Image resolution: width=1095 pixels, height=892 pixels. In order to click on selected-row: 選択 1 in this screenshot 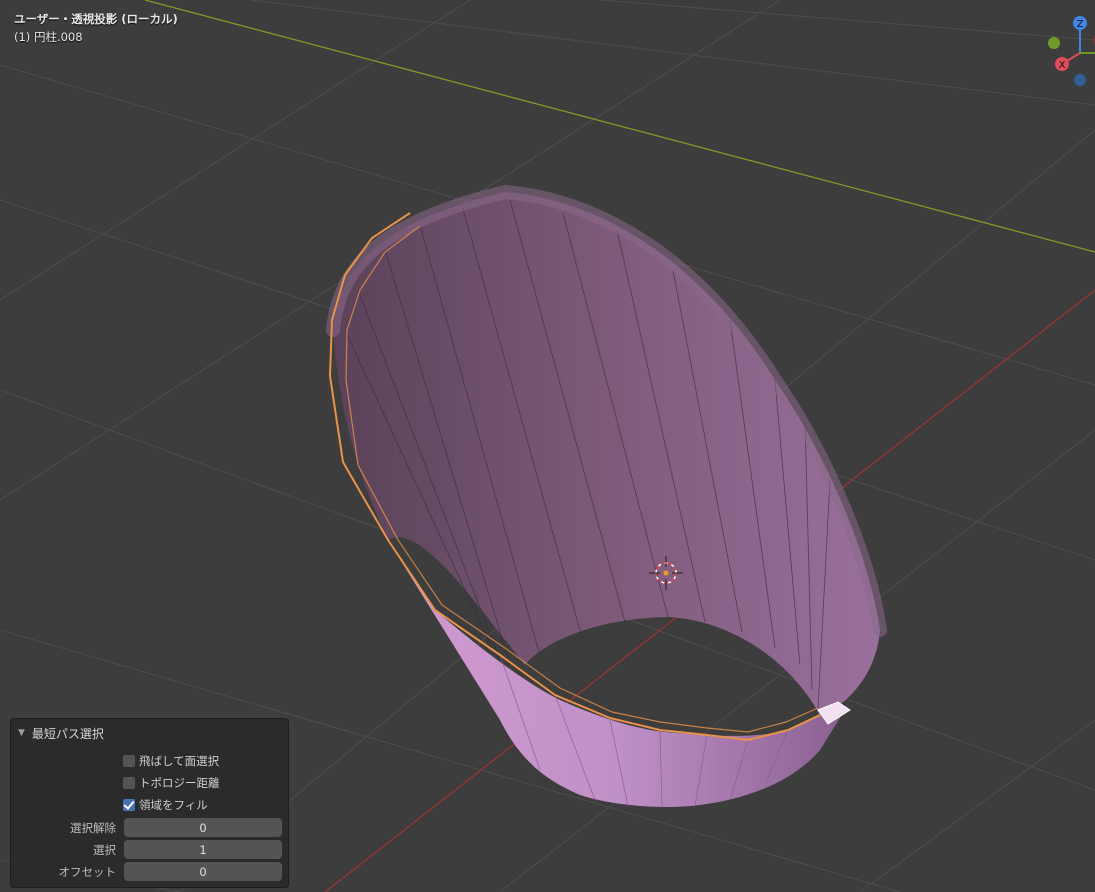, I will do `click(150, 850)`.